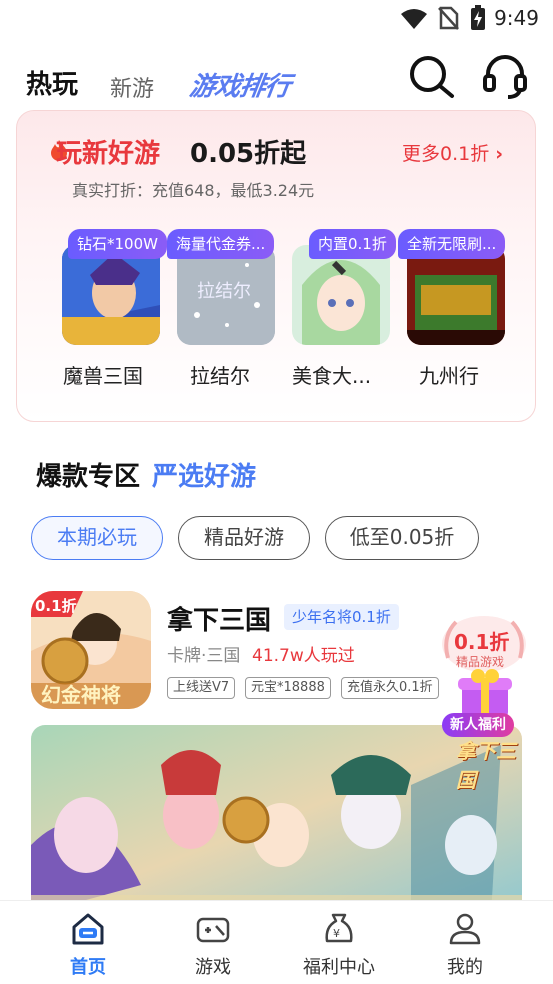 The image size is (553, 984). I want to click on game-icon-lajieer: 拉结尔, so click(226, 295).